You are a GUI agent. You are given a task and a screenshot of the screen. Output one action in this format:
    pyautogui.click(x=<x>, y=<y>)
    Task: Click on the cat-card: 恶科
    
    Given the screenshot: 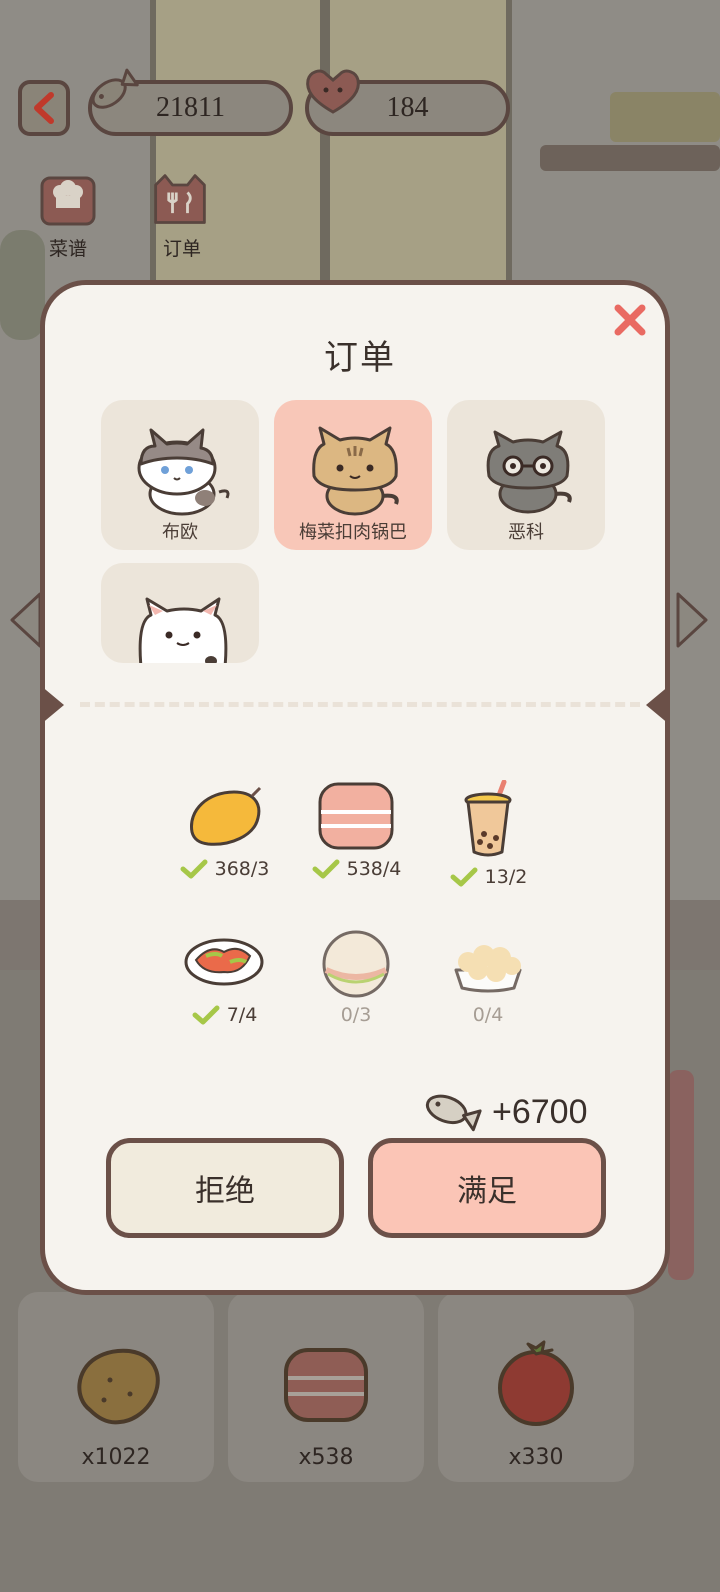 What is the action you would take?
    pyautogui.click(x=526, y=475)
    